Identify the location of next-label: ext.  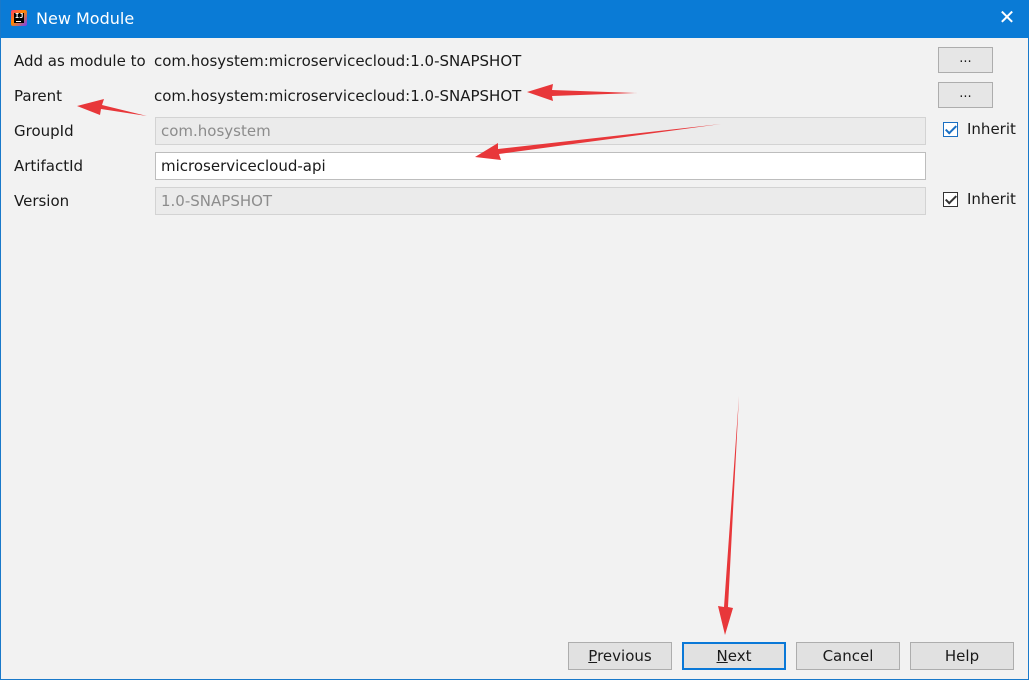
(739, 656).